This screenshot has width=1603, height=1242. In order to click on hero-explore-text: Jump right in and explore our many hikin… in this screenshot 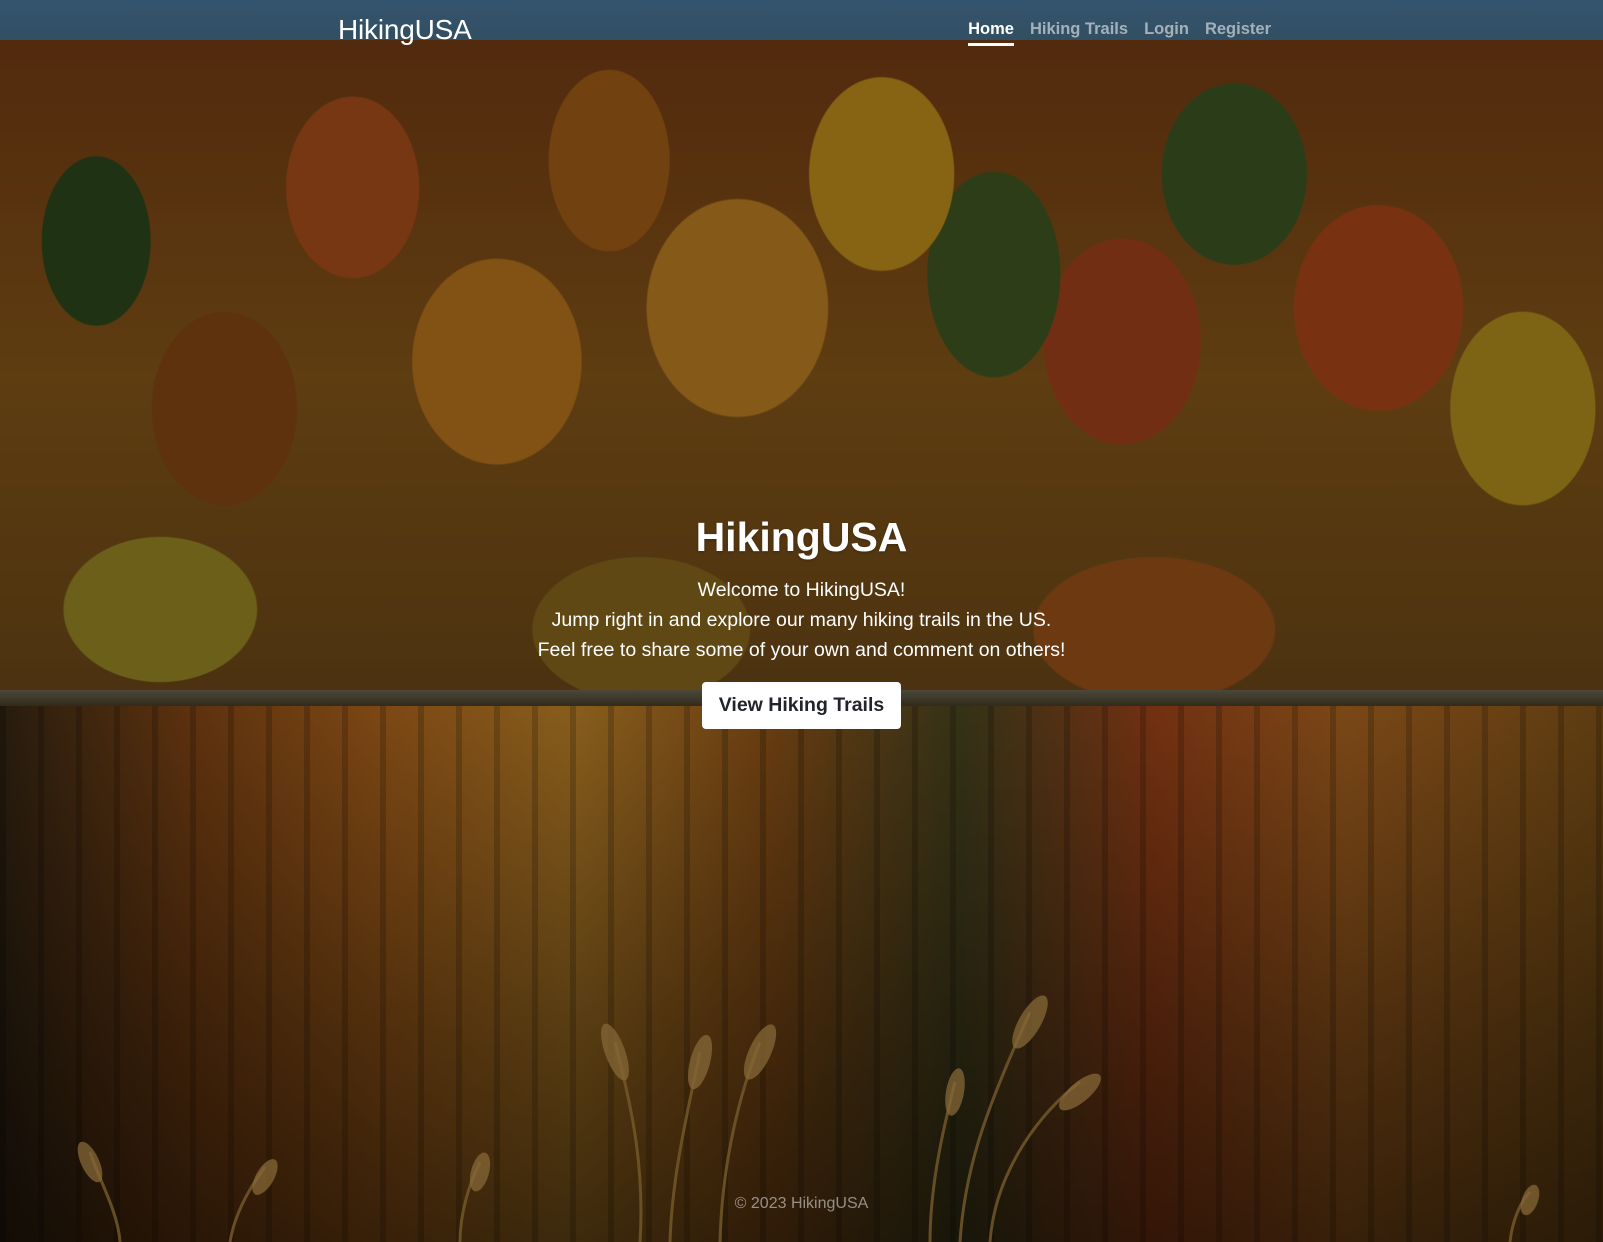, I will do `click(801, 620)`.